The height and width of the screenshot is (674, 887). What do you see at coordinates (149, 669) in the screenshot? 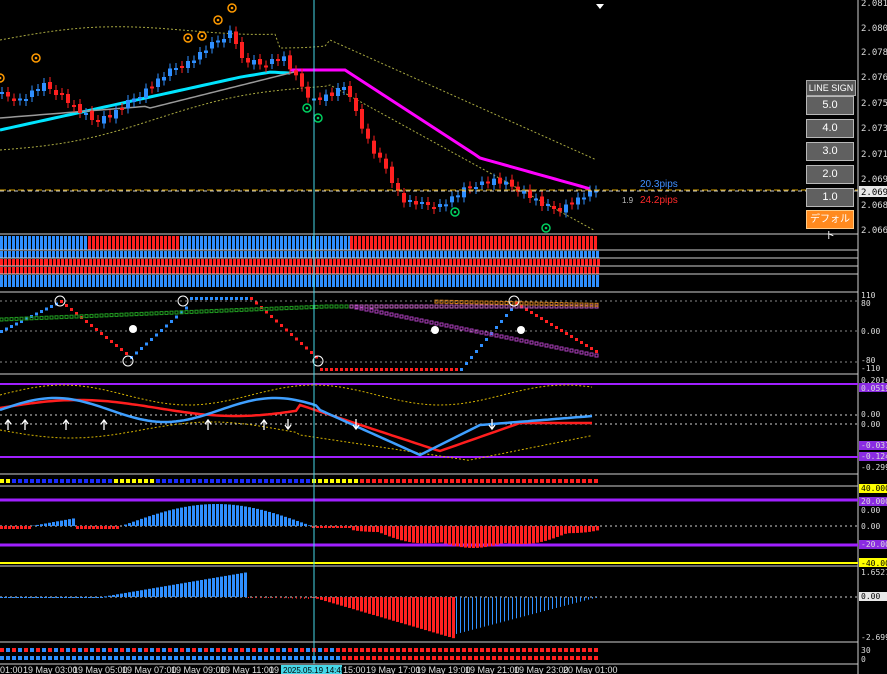
I see `time-label-3: 19 May 07:00` at bounding box center [149, 669].